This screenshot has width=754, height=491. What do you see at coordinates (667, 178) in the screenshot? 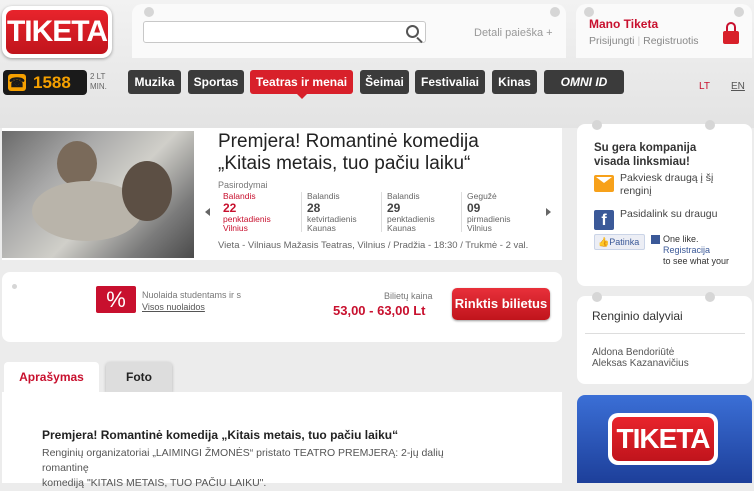
I see `invite-line1: Pakviesk draugą į šį` at bounding box center [667, 178].